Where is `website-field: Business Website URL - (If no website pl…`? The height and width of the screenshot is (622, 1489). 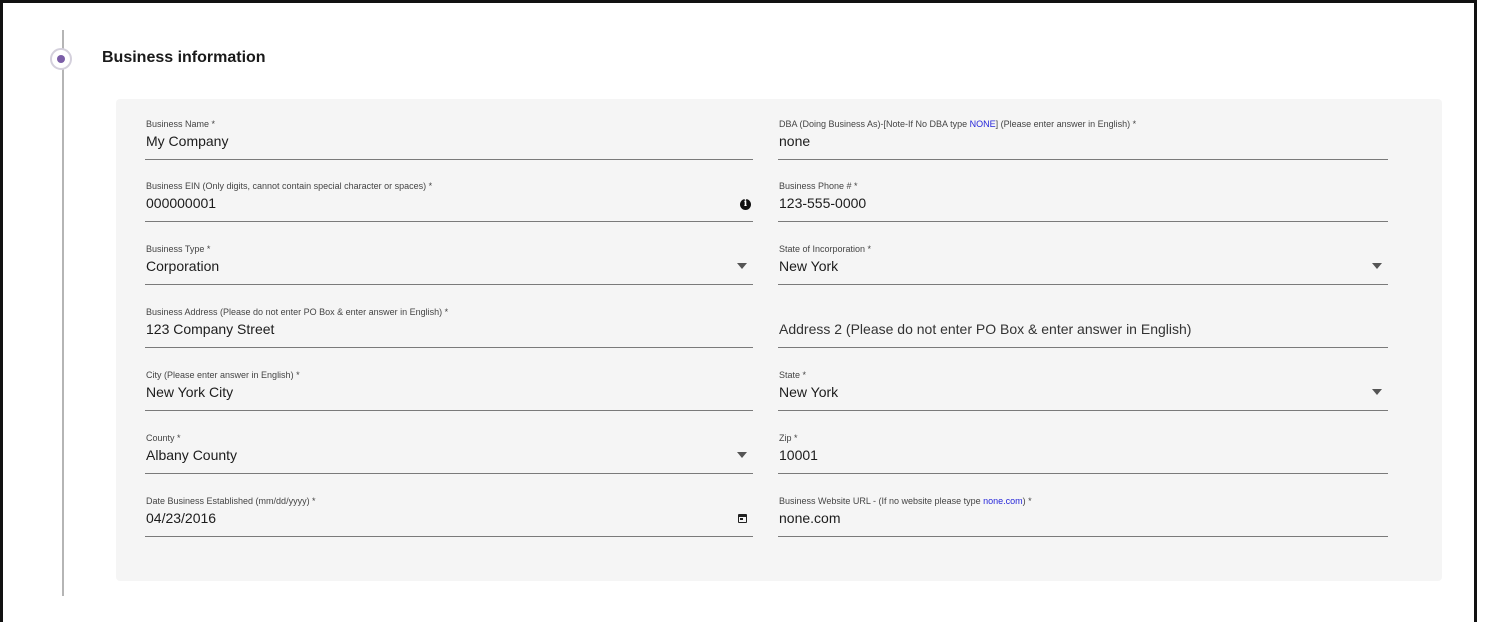 website-field: Business Website URL - (If no website pl… is located at coordinates (1083, 516).